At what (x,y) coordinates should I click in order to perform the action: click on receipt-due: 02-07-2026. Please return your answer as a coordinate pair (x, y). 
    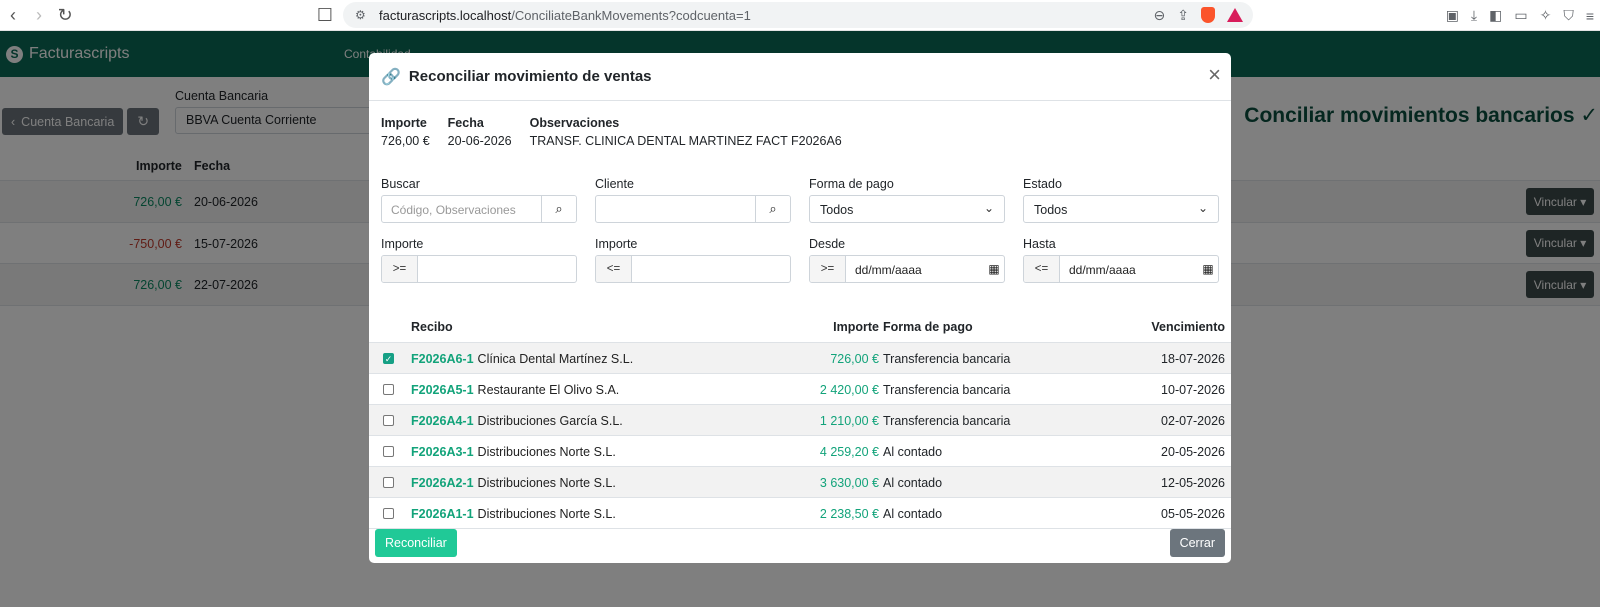
    Looking at the image, I should click on (1193, 421).